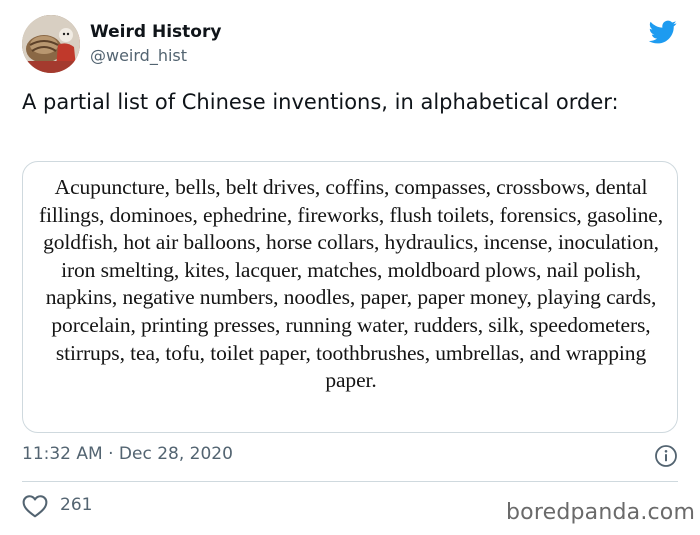 The height and width of the screenshot is (535, 700). I want to click on heart-icon, so click(35, 506).